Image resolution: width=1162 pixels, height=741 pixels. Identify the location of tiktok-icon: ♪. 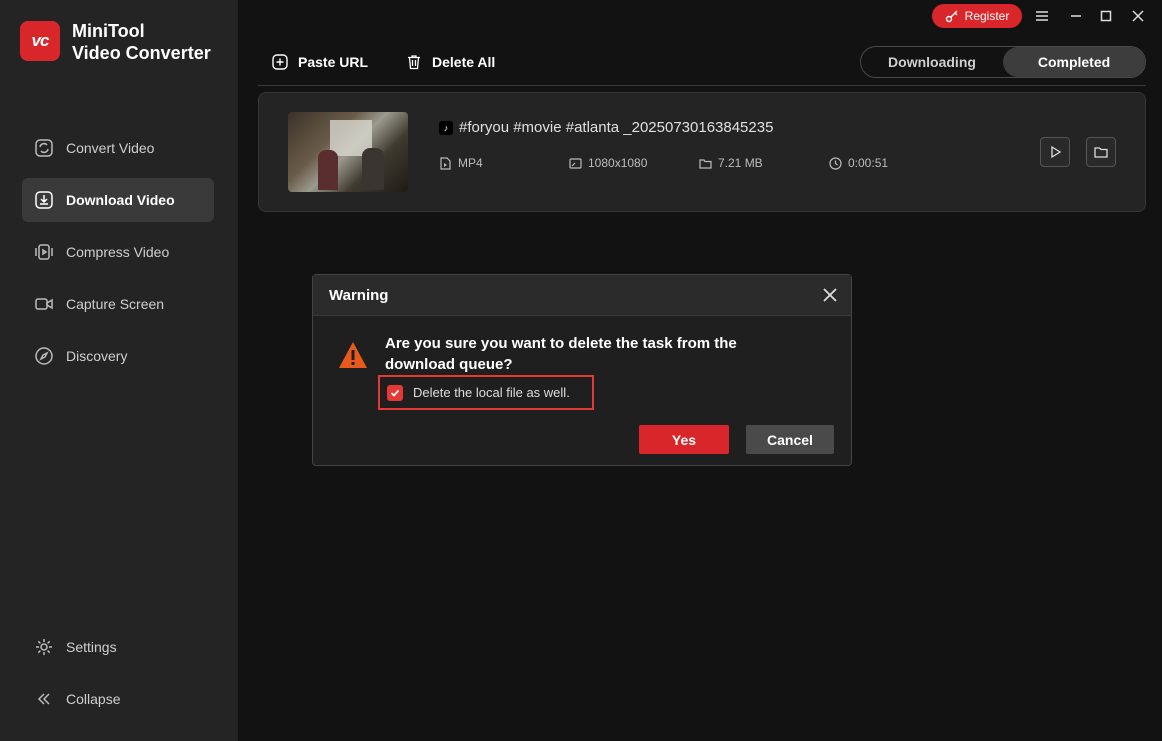
(446, 127).